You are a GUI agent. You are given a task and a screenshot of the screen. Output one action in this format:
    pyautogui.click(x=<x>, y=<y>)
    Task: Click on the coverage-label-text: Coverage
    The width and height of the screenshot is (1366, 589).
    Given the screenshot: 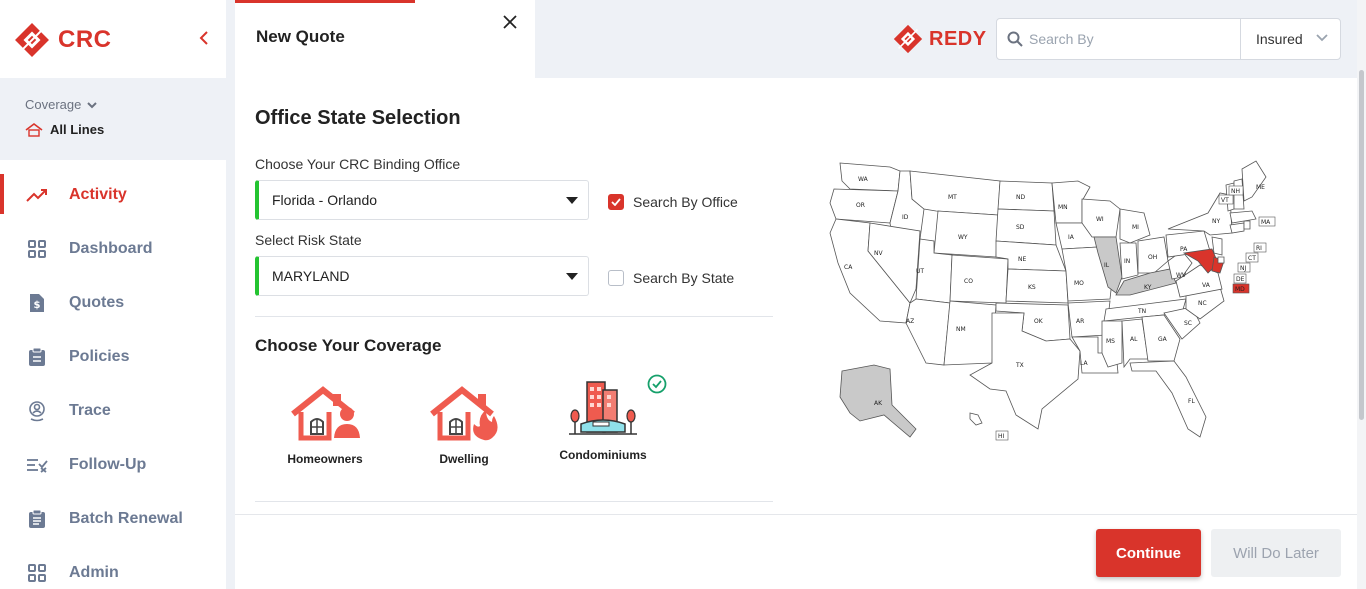 What is the action you would take?
    pyautogui.click(x=53, y=104)
    